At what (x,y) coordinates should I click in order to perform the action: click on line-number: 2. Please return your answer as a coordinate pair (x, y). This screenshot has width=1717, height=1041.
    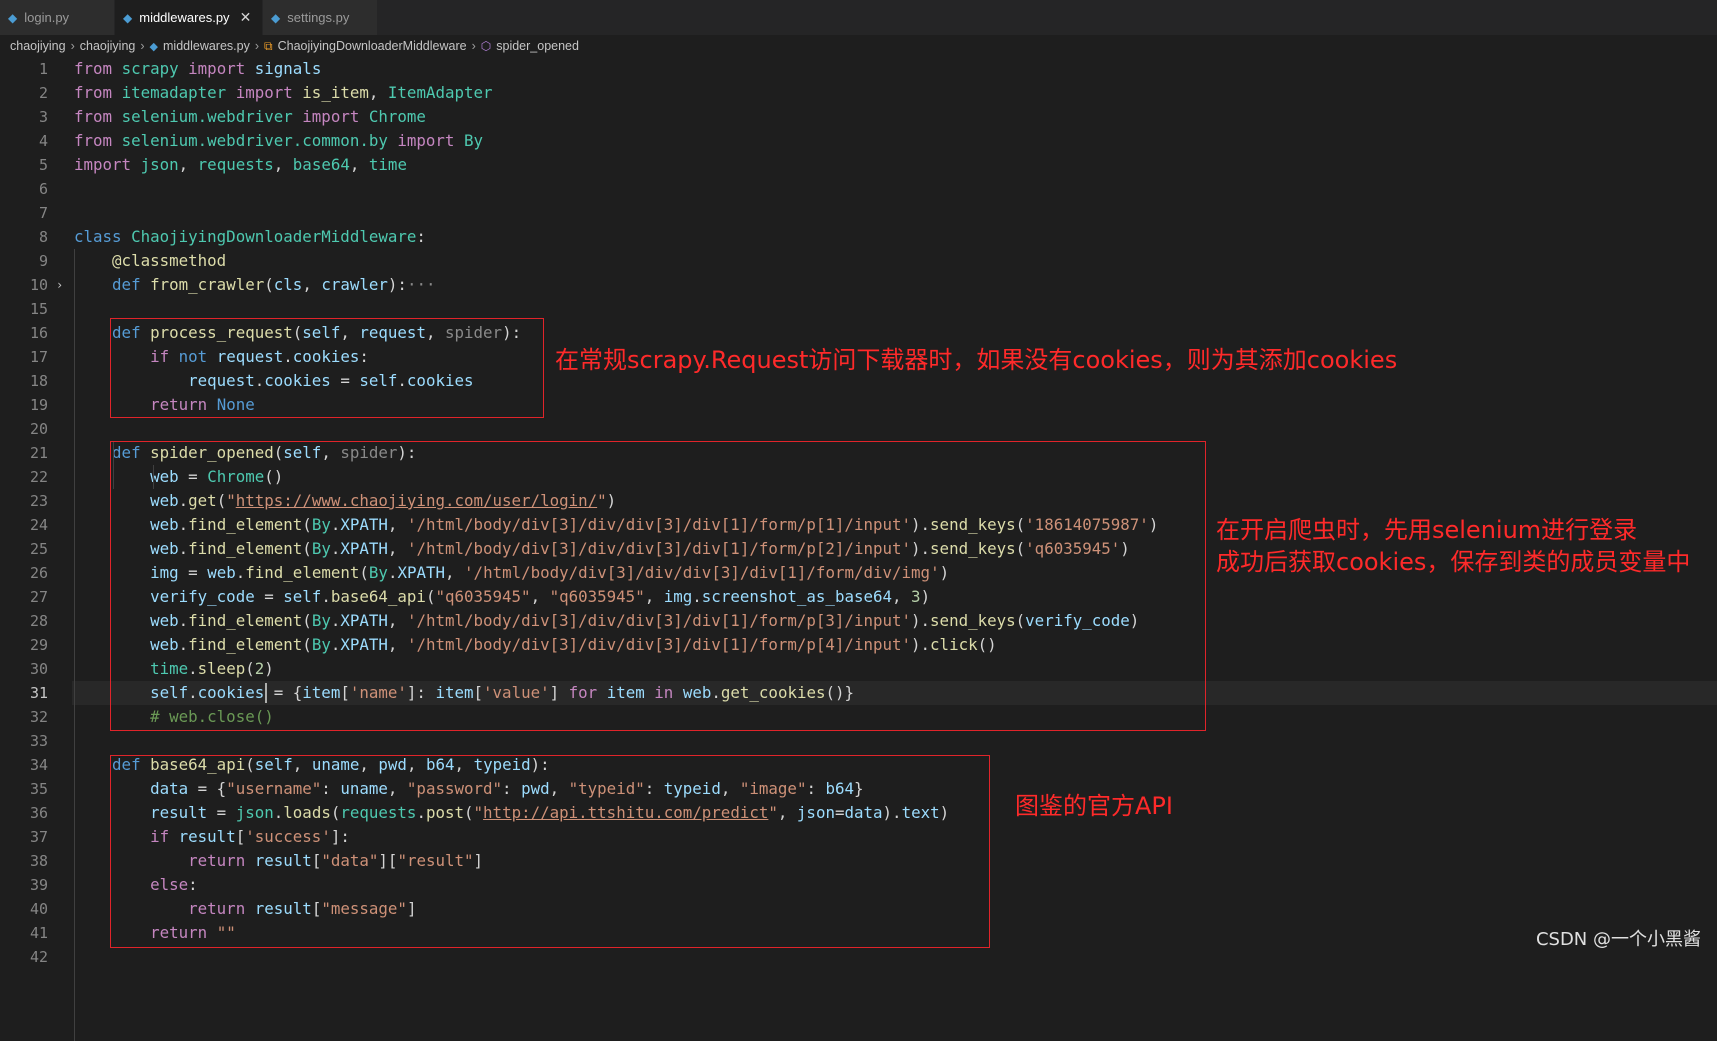
    Looking at the image, I should click on (43, 93).